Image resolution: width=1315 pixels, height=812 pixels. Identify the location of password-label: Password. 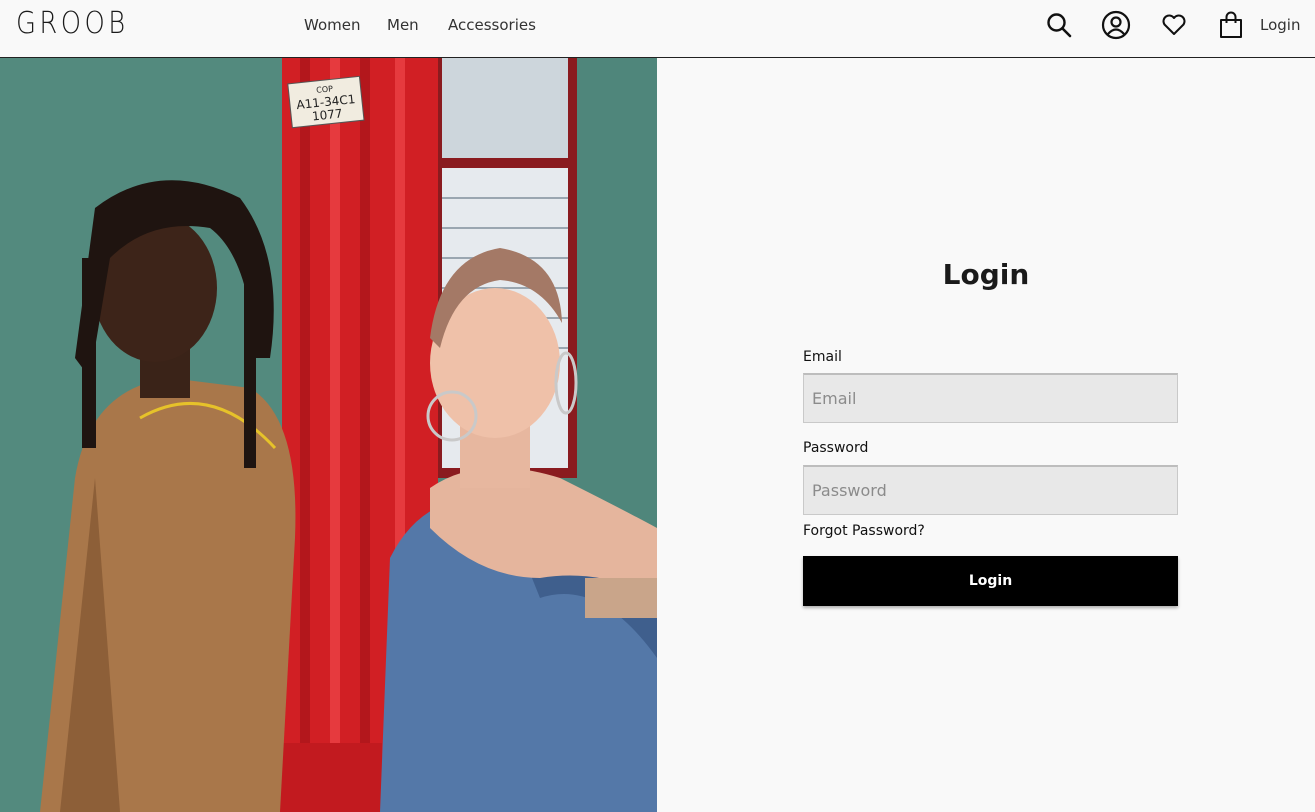
(836, 448).